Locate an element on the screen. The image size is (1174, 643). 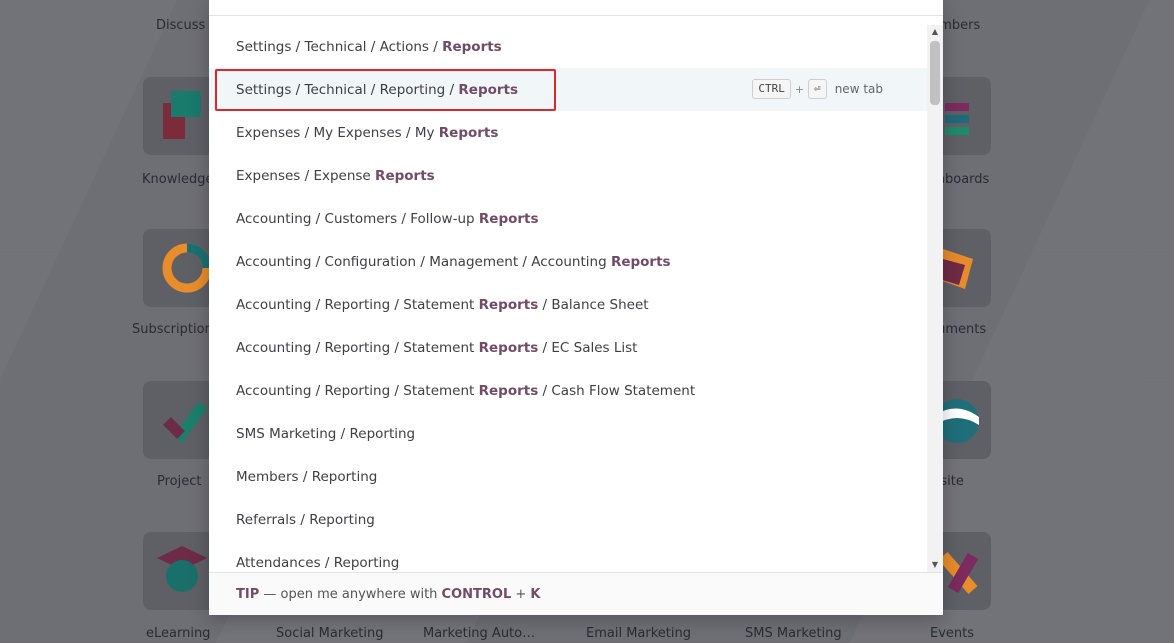
result-text: Expenses / My Expenses / My Reports is located at coordinates (367, 132).